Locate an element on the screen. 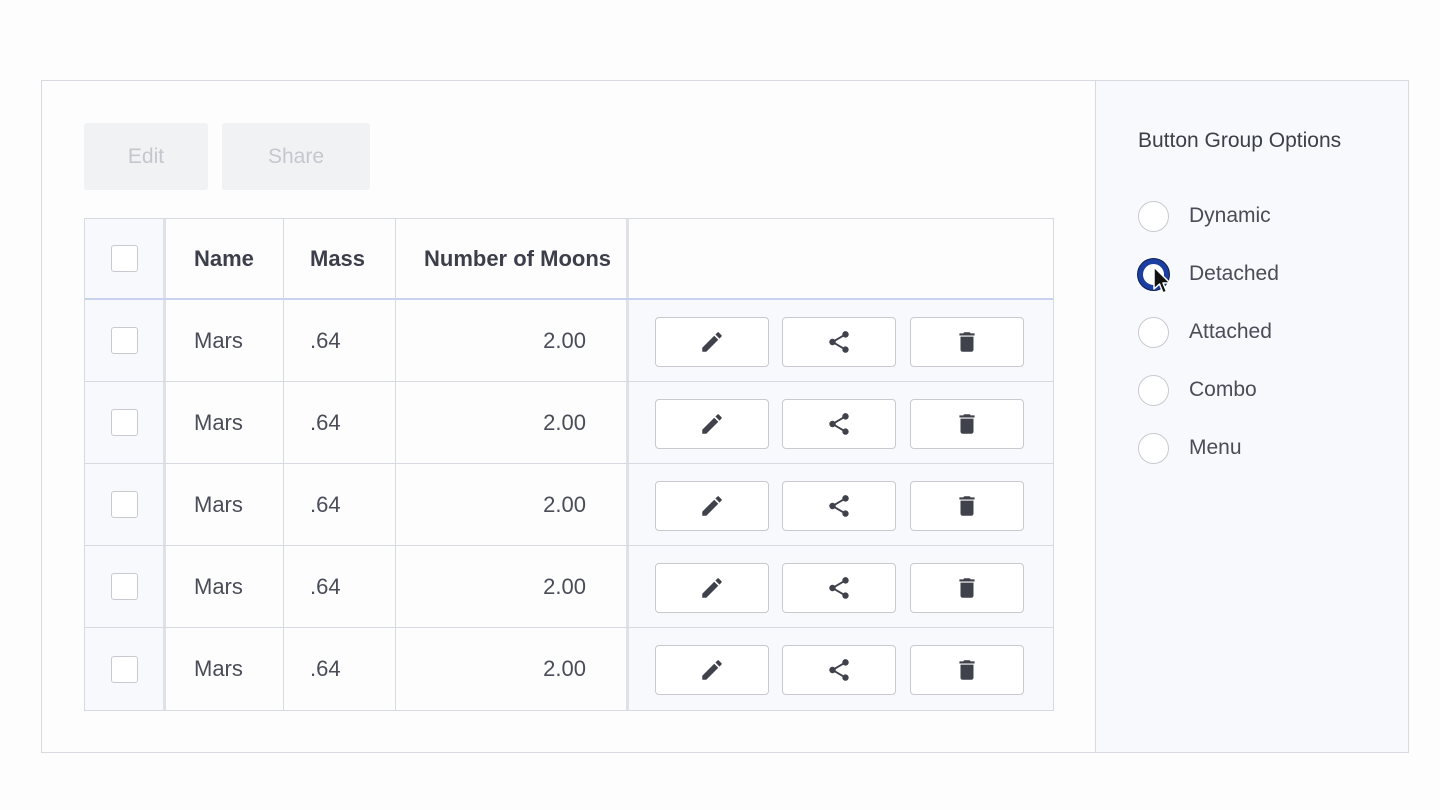 The image size is (1440, 810). option-combo: Combo is located at coordinates (1197, 390).